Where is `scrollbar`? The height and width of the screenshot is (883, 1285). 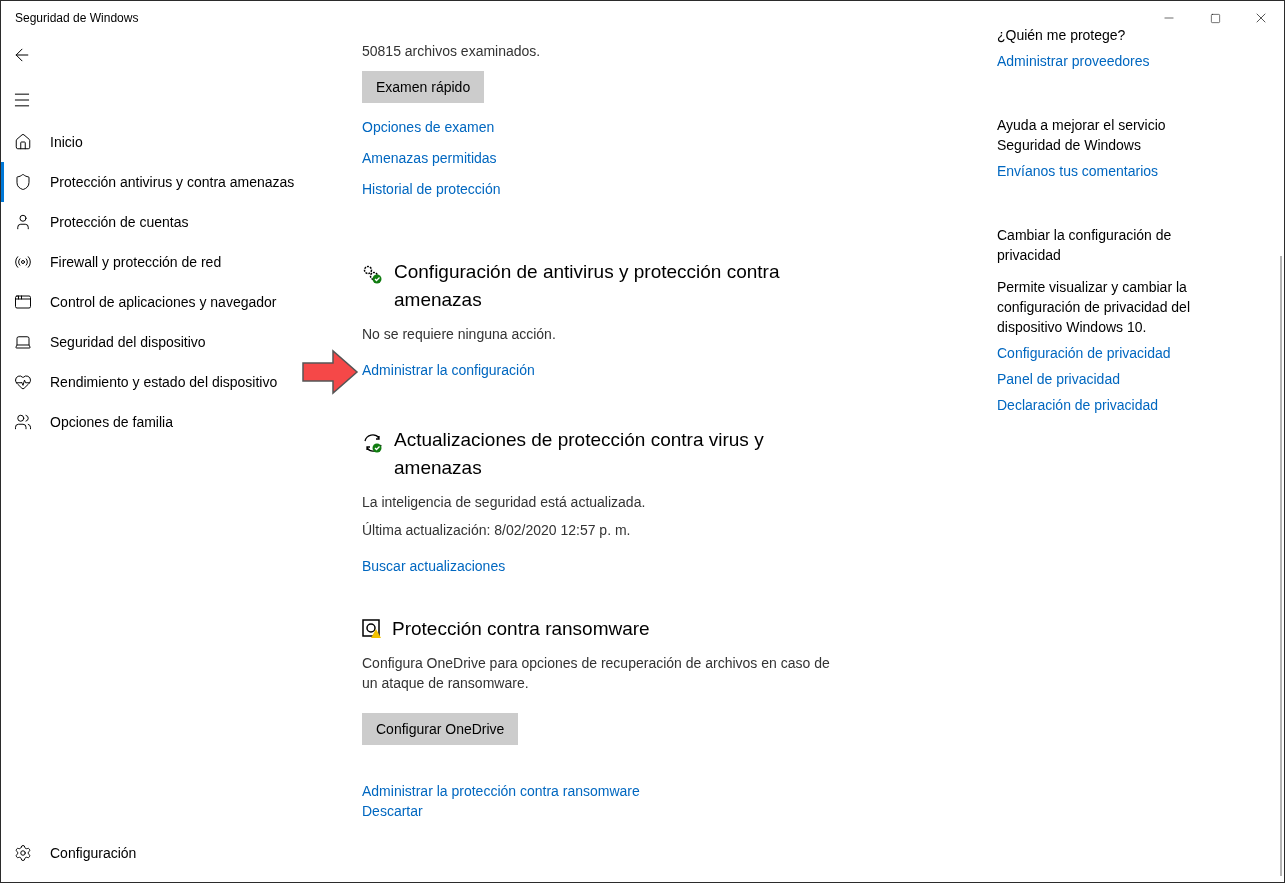 scrollbar is located at coordinates (1281, 566).